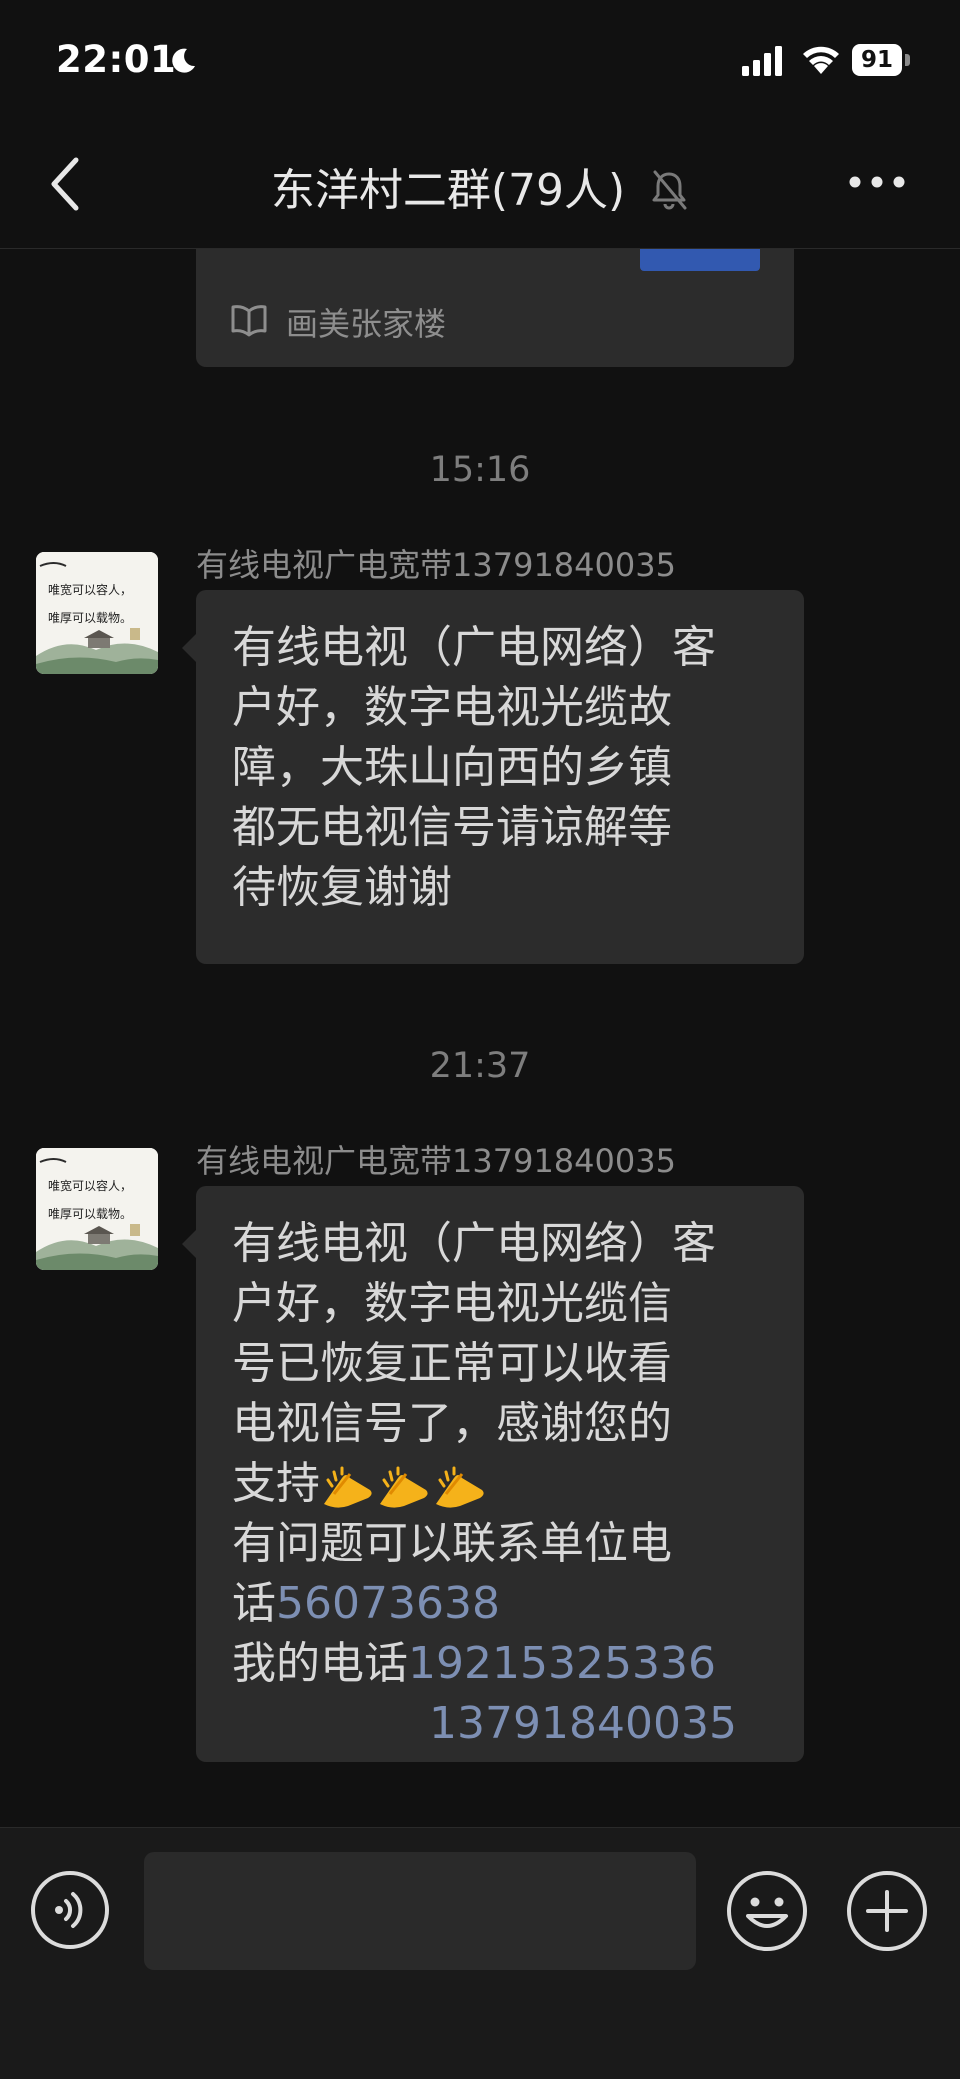  I want to click on article-source: 画美张家楼, so click(366, 324).